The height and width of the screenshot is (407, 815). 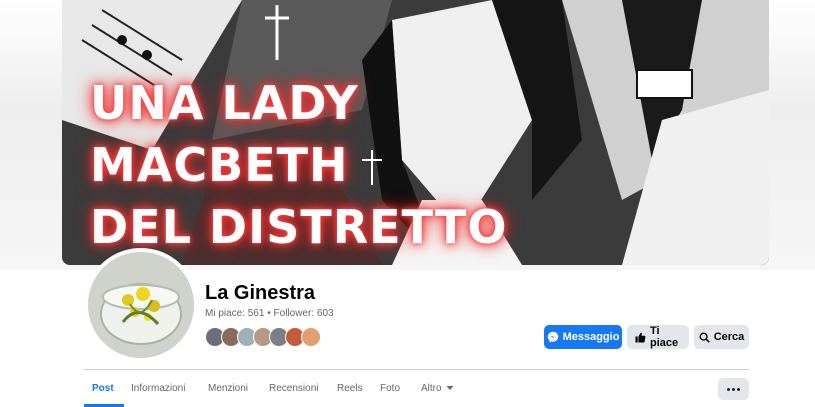 I want to click on tab-altro-label: Altro, so click(x=431, y=388).